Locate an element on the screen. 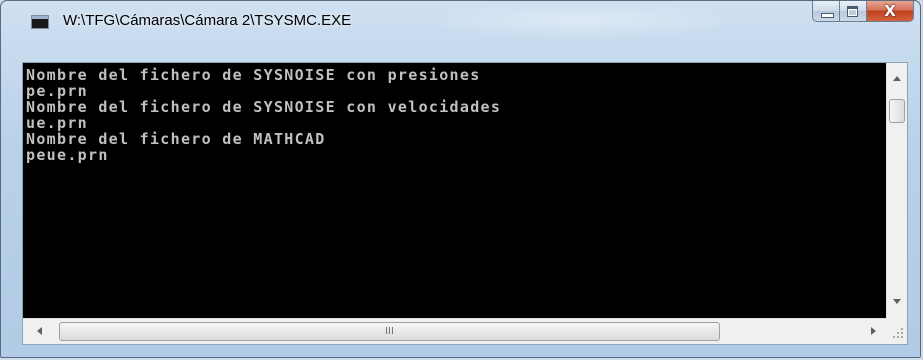  scroll-down-arrow-icon is located at coordinates (897, 301).